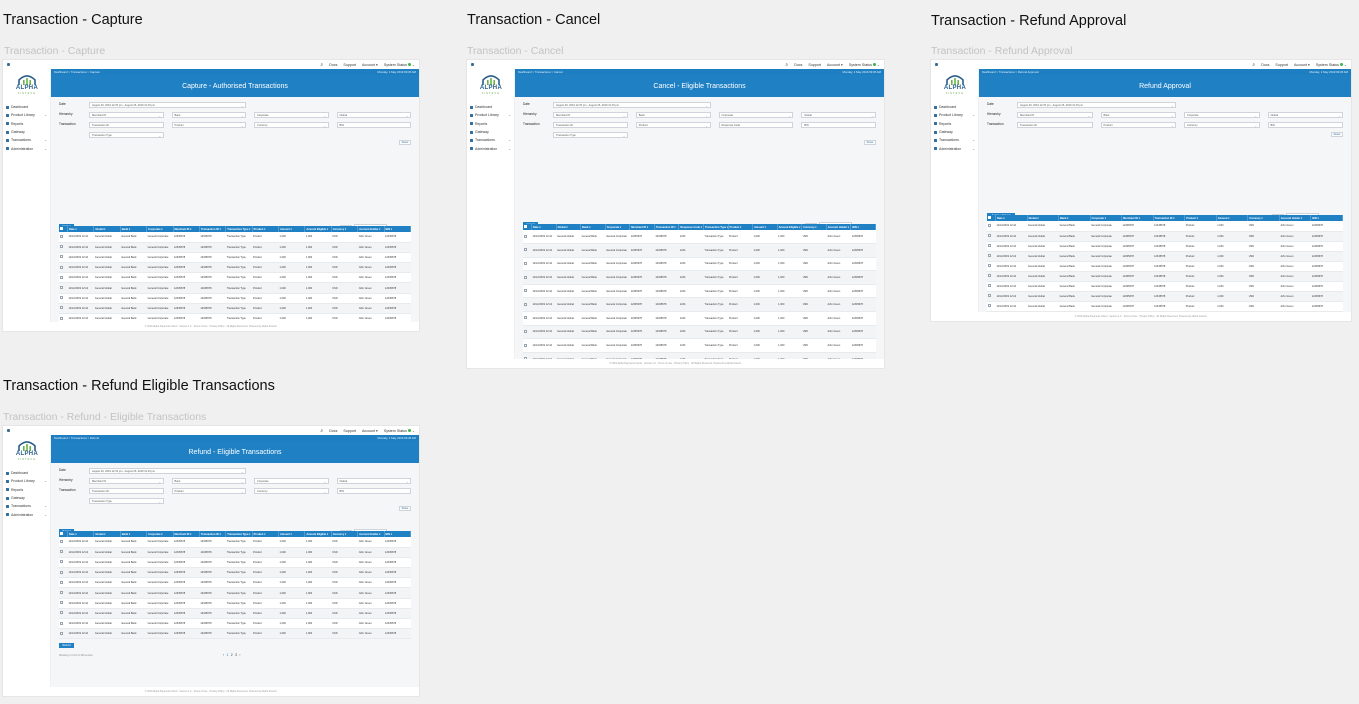 The width and height of the screenshot is (1359, 704). What do you see at coordinates (956, 148) in the screenshot?
I see `sidebar-item-administration: Administration ⌄` at bounding box center [956, 148].